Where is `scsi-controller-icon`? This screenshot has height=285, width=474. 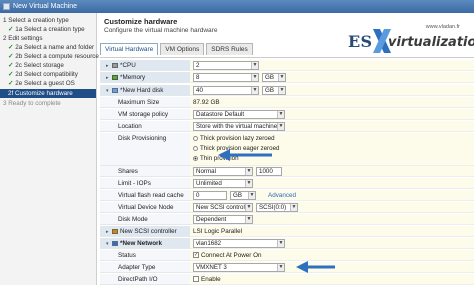 scsi-controller-icon is located at coordinates (115, 231).